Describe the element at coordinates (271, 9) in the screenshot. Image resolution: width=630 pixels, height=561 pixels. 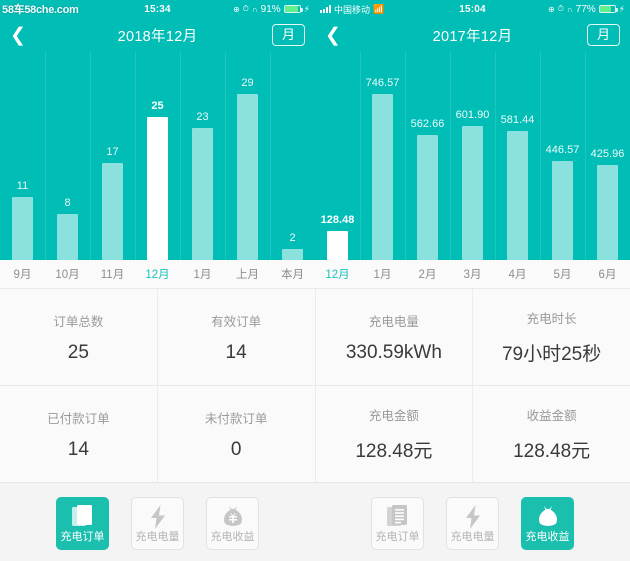
I see `left-status-right: ⊕ ⏱ ∩ 91% ⚡` at that location.